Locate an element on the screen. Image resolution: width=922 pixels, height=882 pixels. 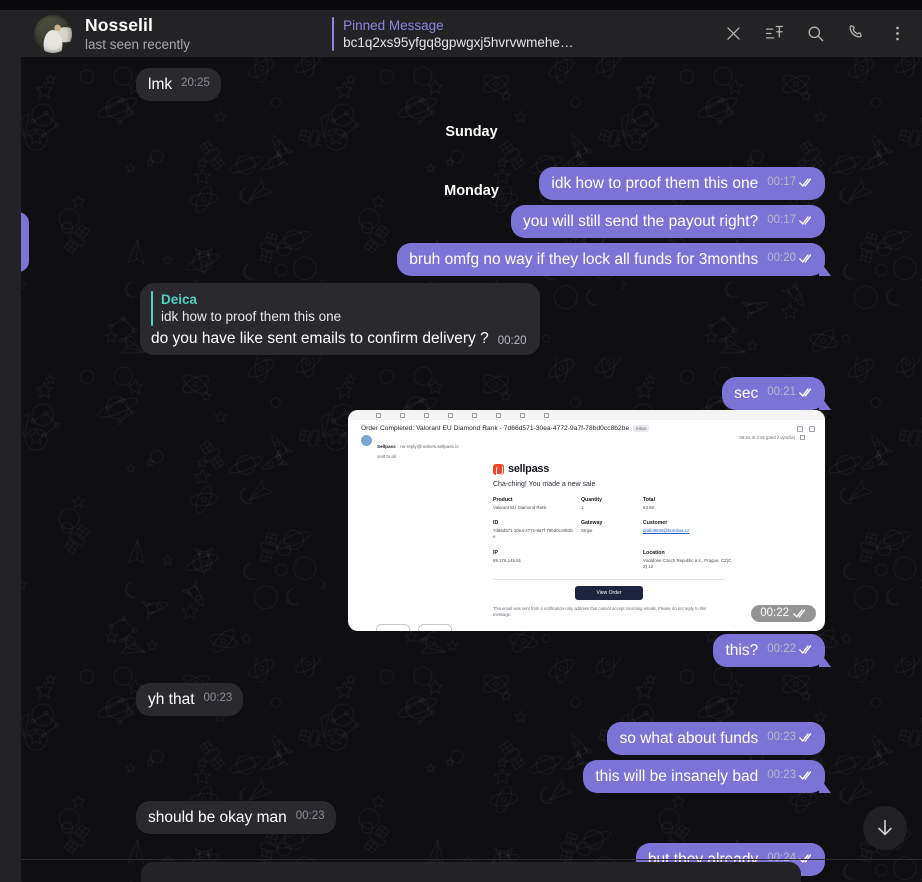
list-item: lmk 20:25 is located at coordinates (178, 84).